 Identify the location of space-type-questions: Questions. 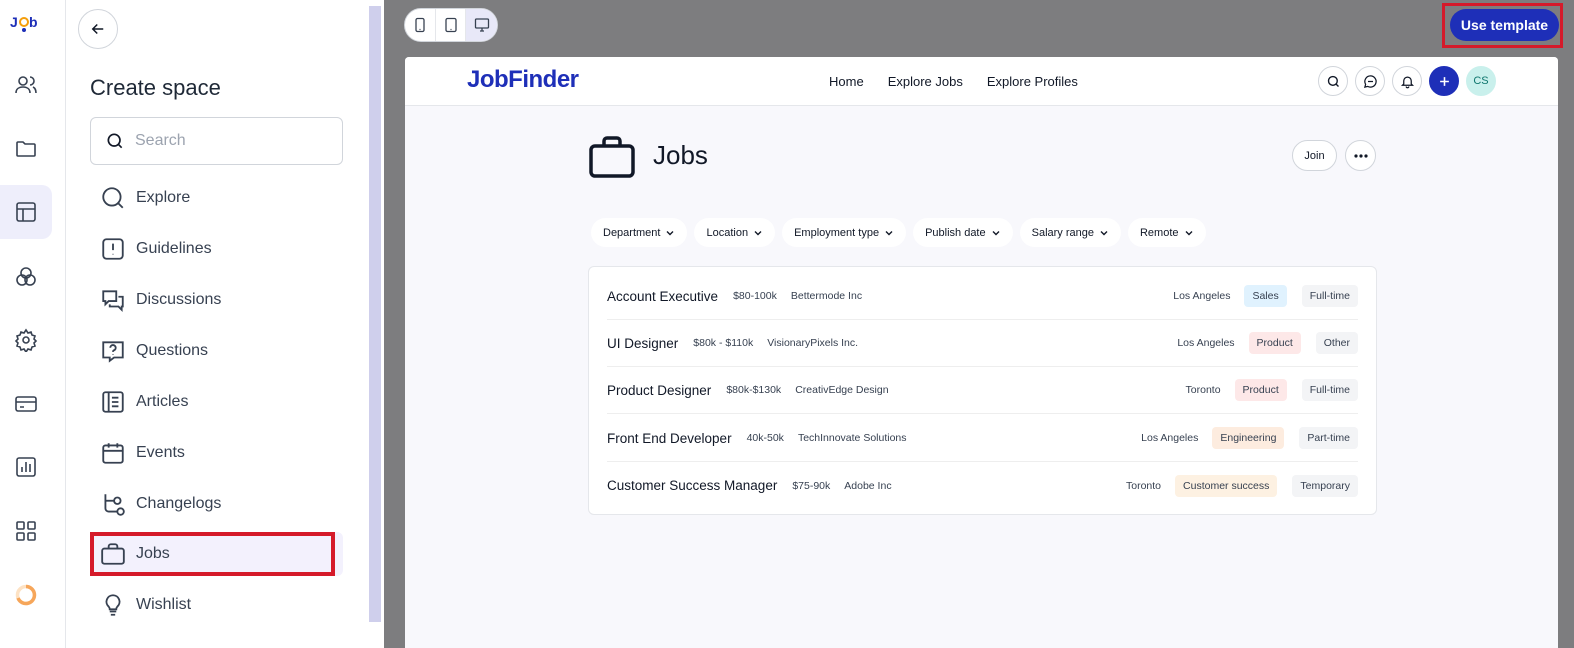
(216, 351).